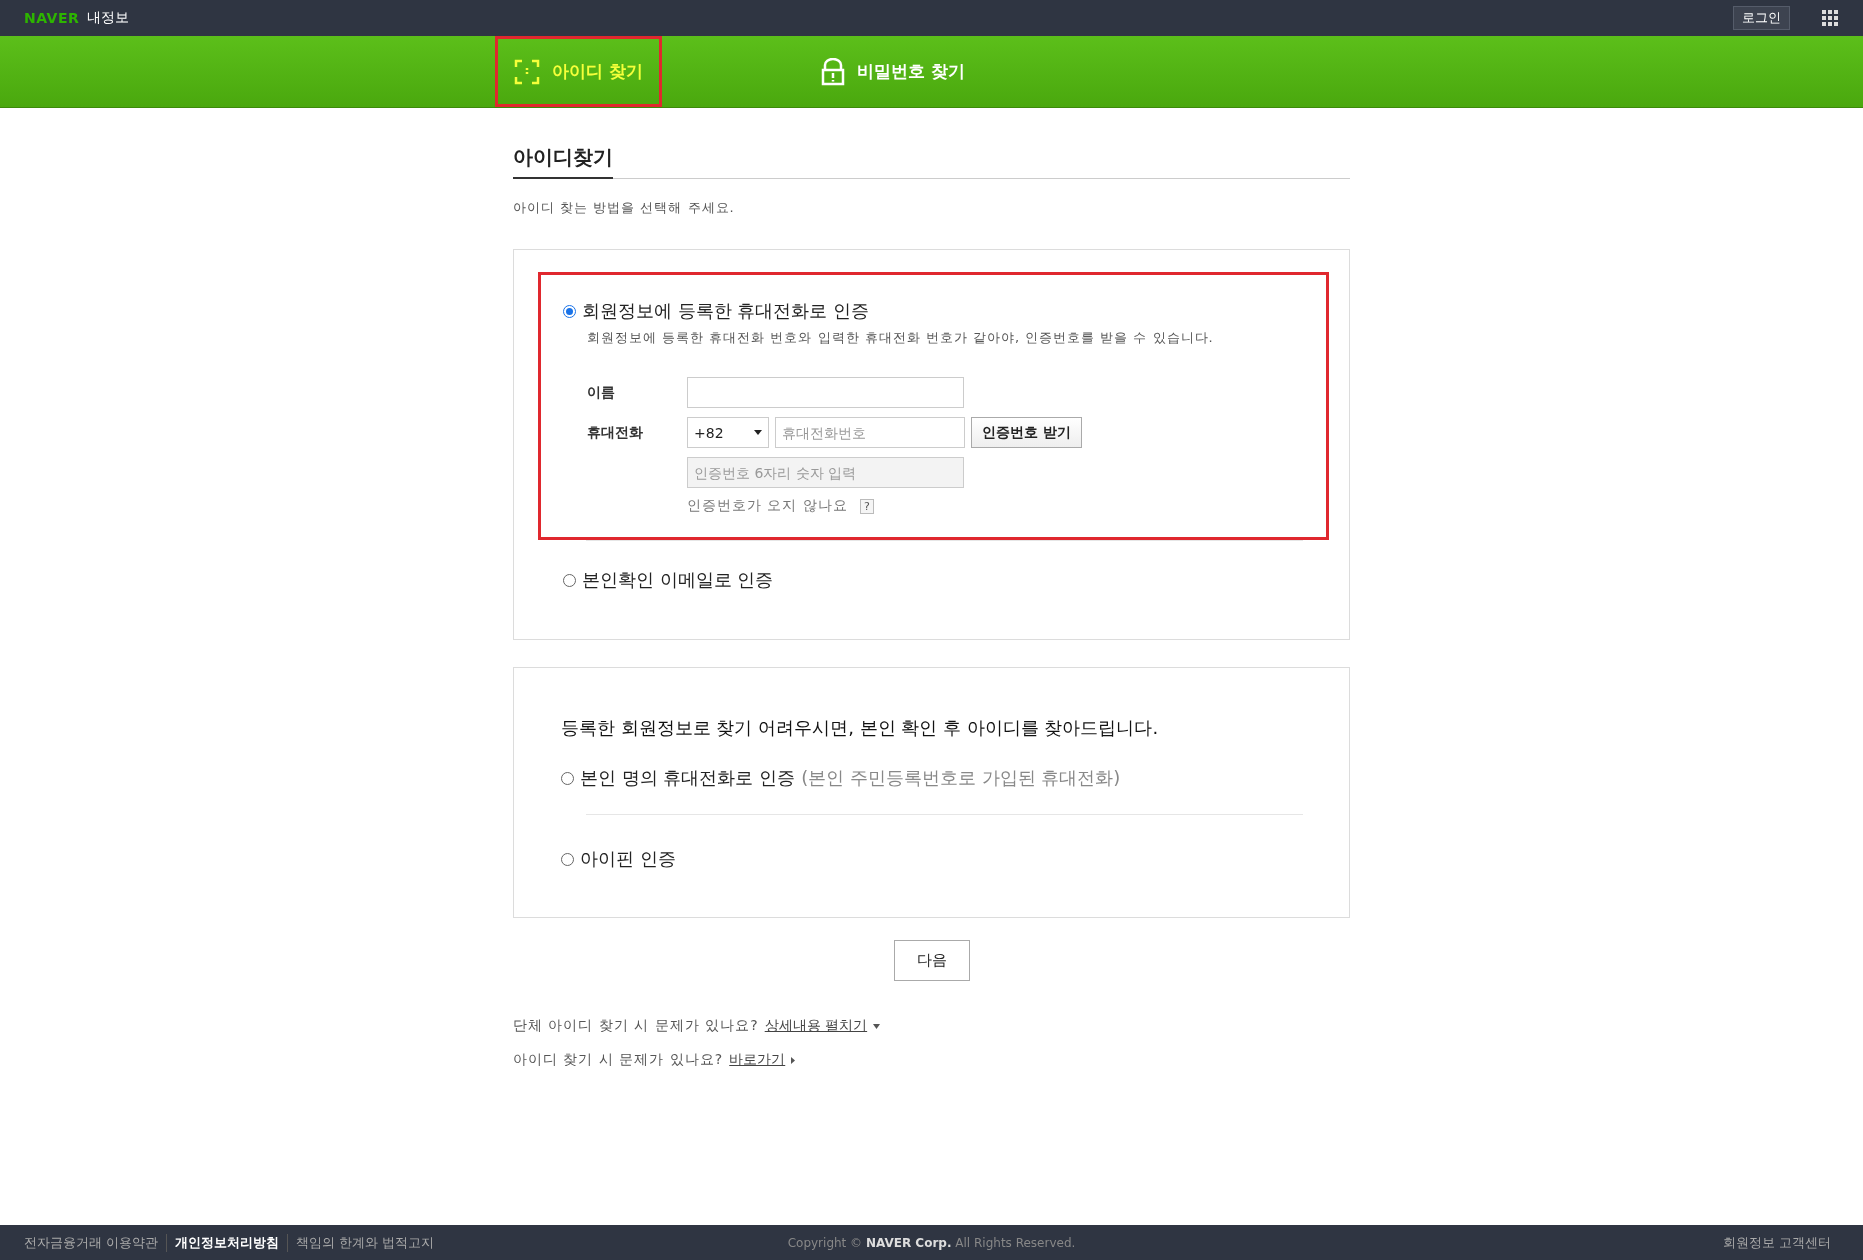  What do you see at coordinates (860, 728) in the screenshot?
I see `section-heading: 등록한 회원정보로 찾기 어려우시면, 본인 확인 후 아이디를 찾아드립니다.` at bounding box center [860, 728].